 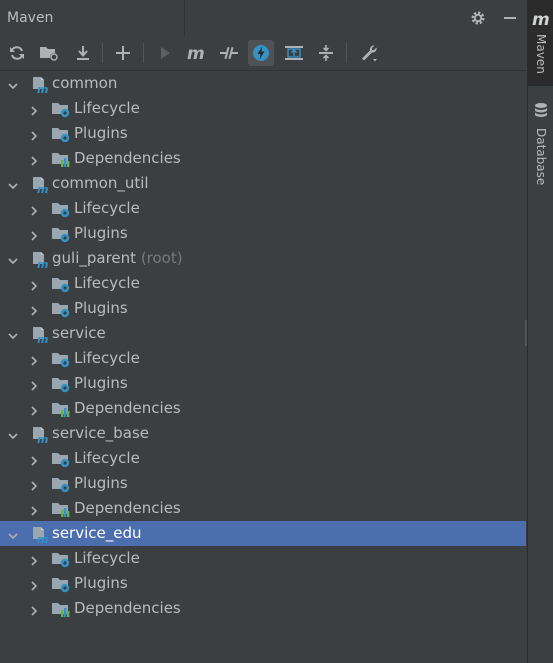 What do you see at coordinates (94, 258) in the screenshot?
I see `project-name-text: guli_parent` at bounding box center [94, 258].